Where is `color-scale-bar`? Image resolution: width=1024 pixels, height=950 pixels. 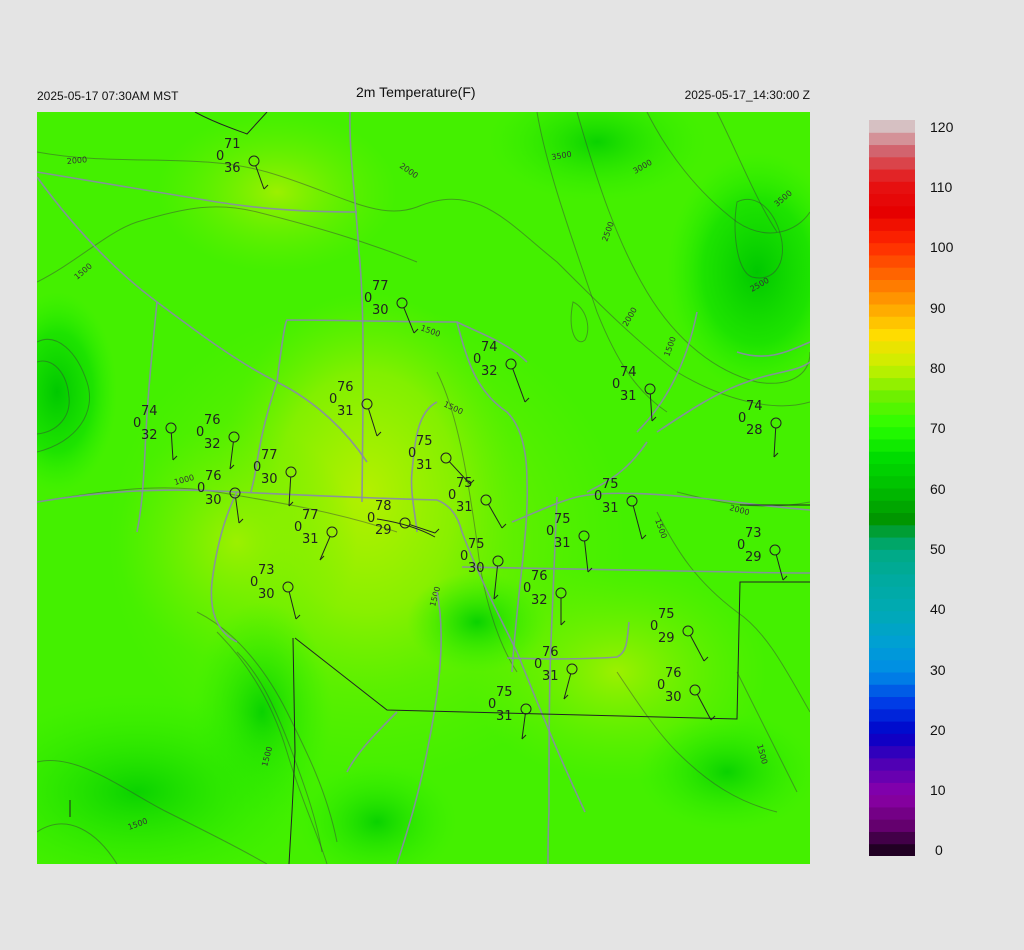 color-scale-bar is located at coordinates (892, 488).